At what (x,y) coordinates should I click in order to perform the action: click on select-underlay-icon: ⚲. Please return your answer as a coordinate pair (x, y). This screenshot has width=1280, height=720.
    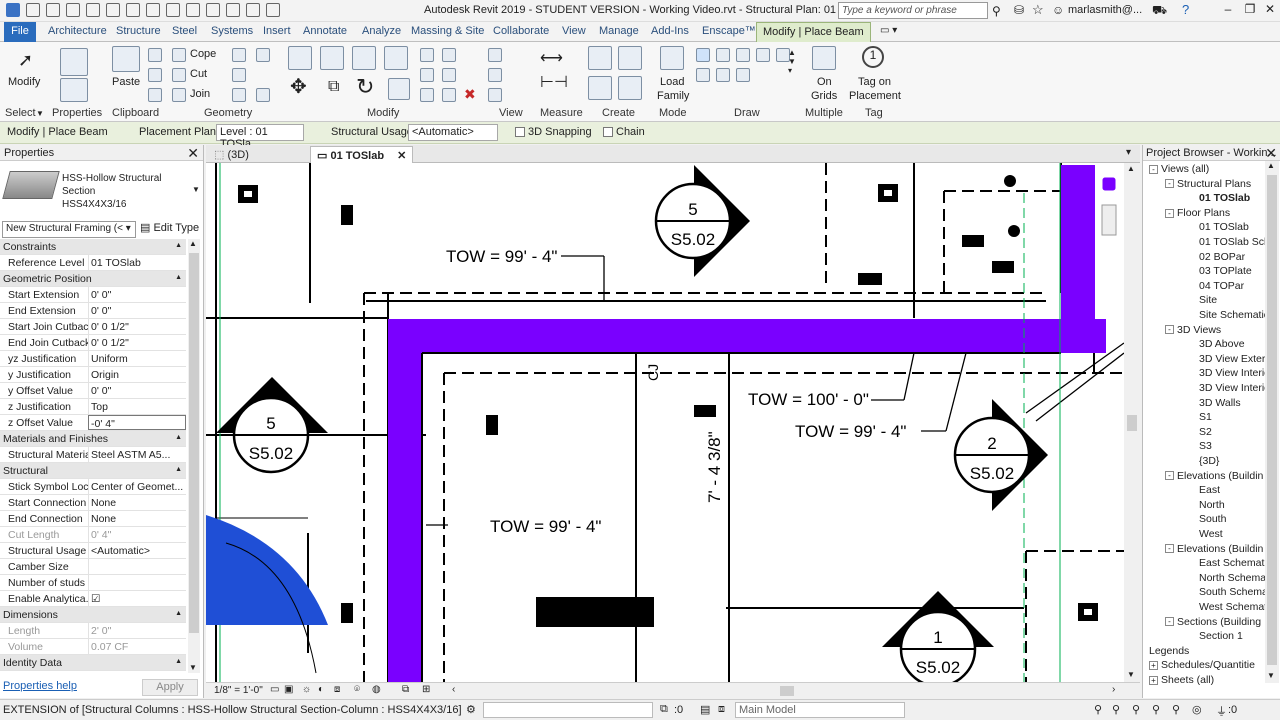
    Looking at the image, I should click on (1116, 709).